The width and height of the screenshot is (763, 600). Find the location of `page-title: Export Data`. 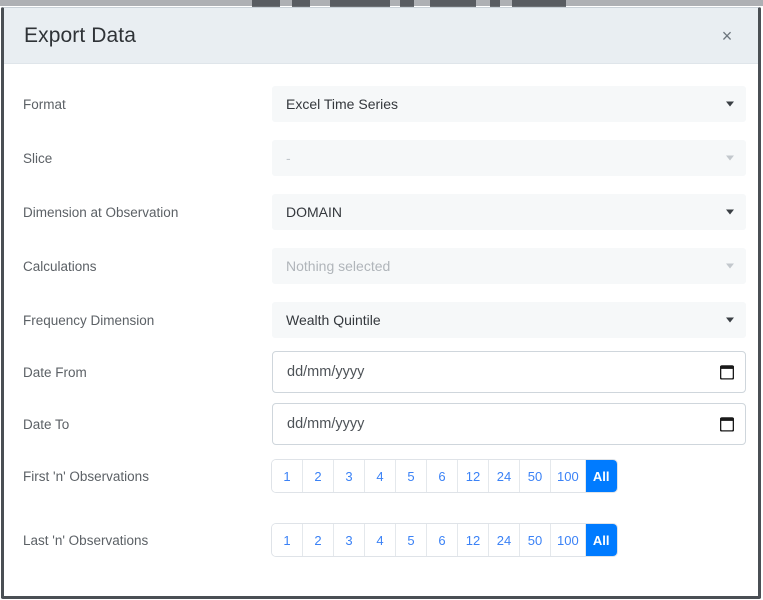

page-title: Export Data is located at coordinates (80, 35).